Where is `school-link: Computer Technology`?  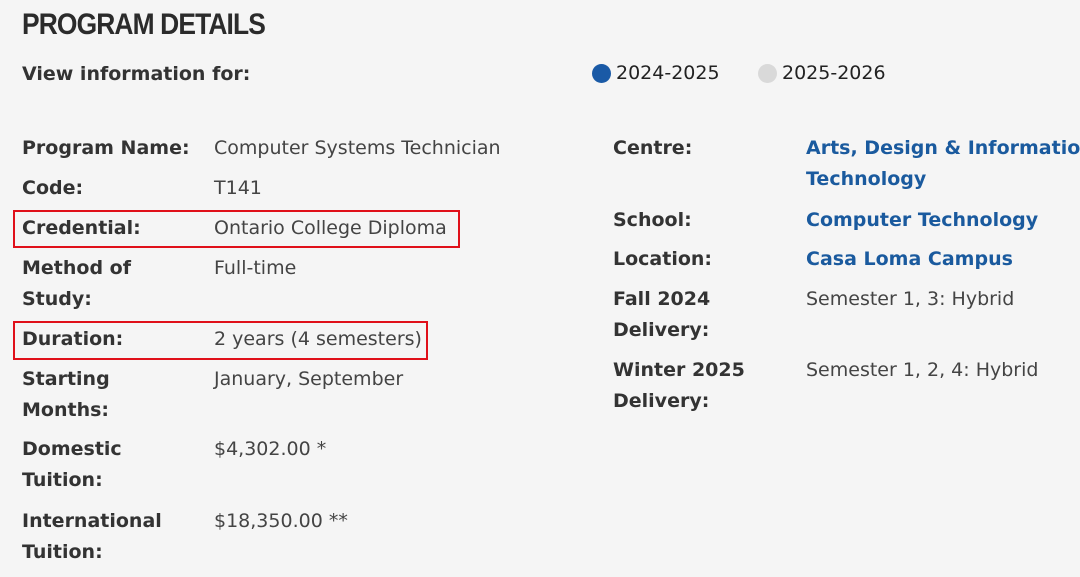 school-link: Computer Technology is located at coordinates (922, 220).